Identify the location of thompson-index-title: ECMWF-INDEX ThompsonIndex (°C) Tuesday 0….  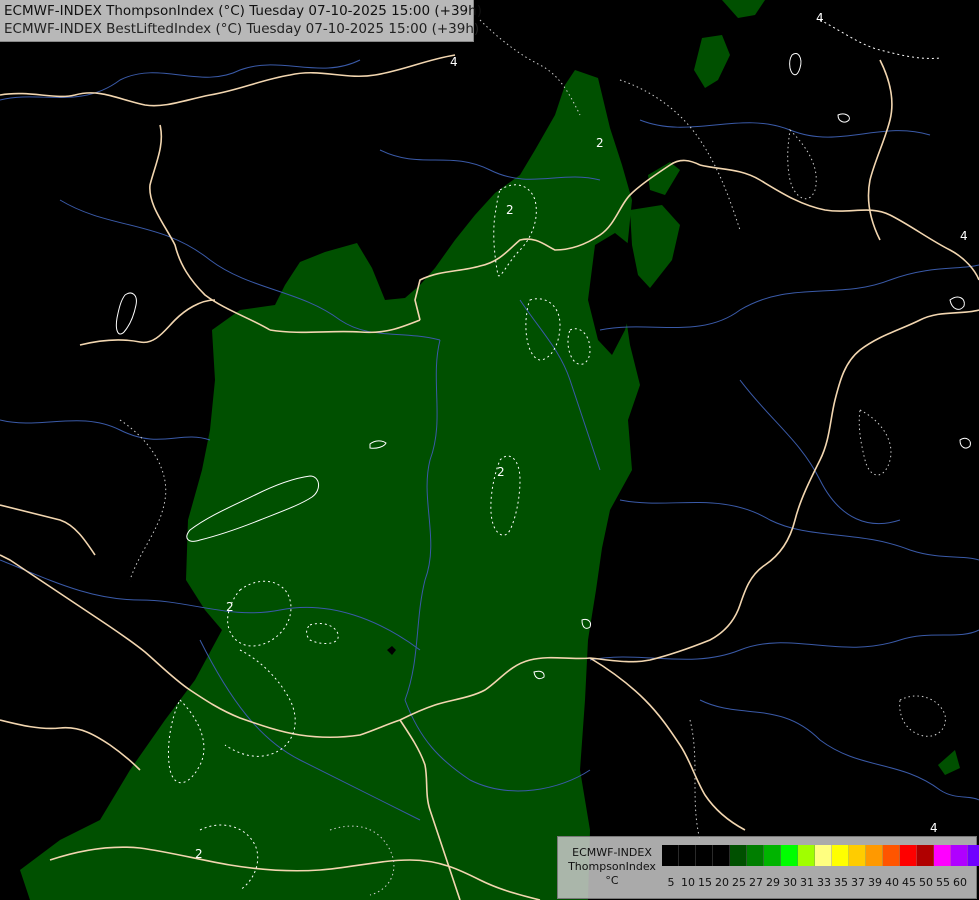
(243, 11).